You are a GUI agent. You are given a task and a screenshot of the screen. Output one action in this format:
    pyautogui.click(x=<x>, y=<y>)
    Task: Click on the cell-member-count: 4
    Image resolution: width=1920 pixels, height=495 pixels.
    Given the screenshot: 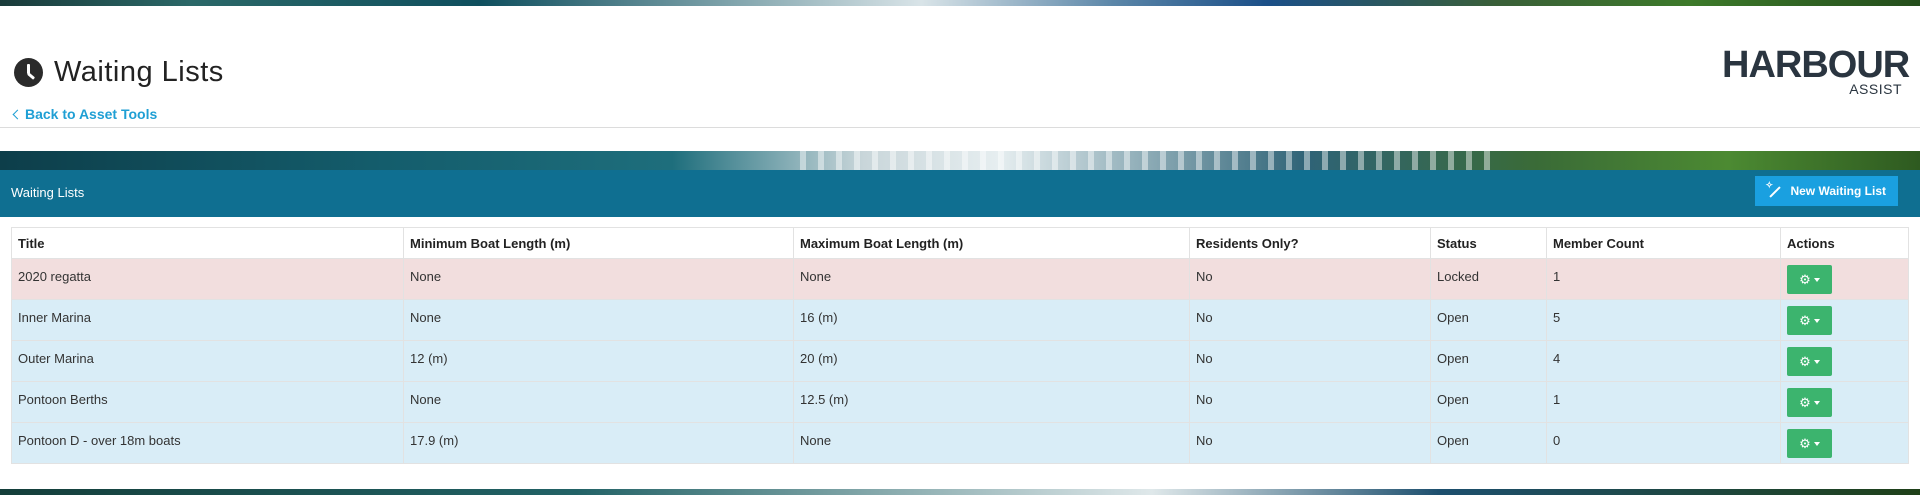 What is the action you would take?
    pyautogui.click(x=1663, y=361)
    